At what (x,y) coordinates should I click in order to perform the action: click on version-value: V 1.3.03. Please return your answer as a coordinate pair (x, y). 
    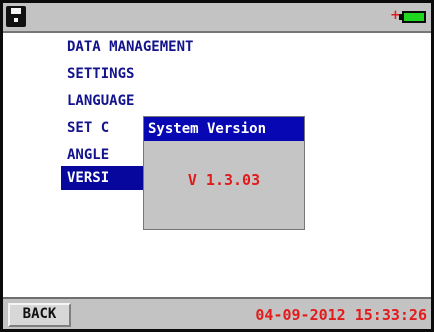
    Looking at the image, I should click on (224, 180).